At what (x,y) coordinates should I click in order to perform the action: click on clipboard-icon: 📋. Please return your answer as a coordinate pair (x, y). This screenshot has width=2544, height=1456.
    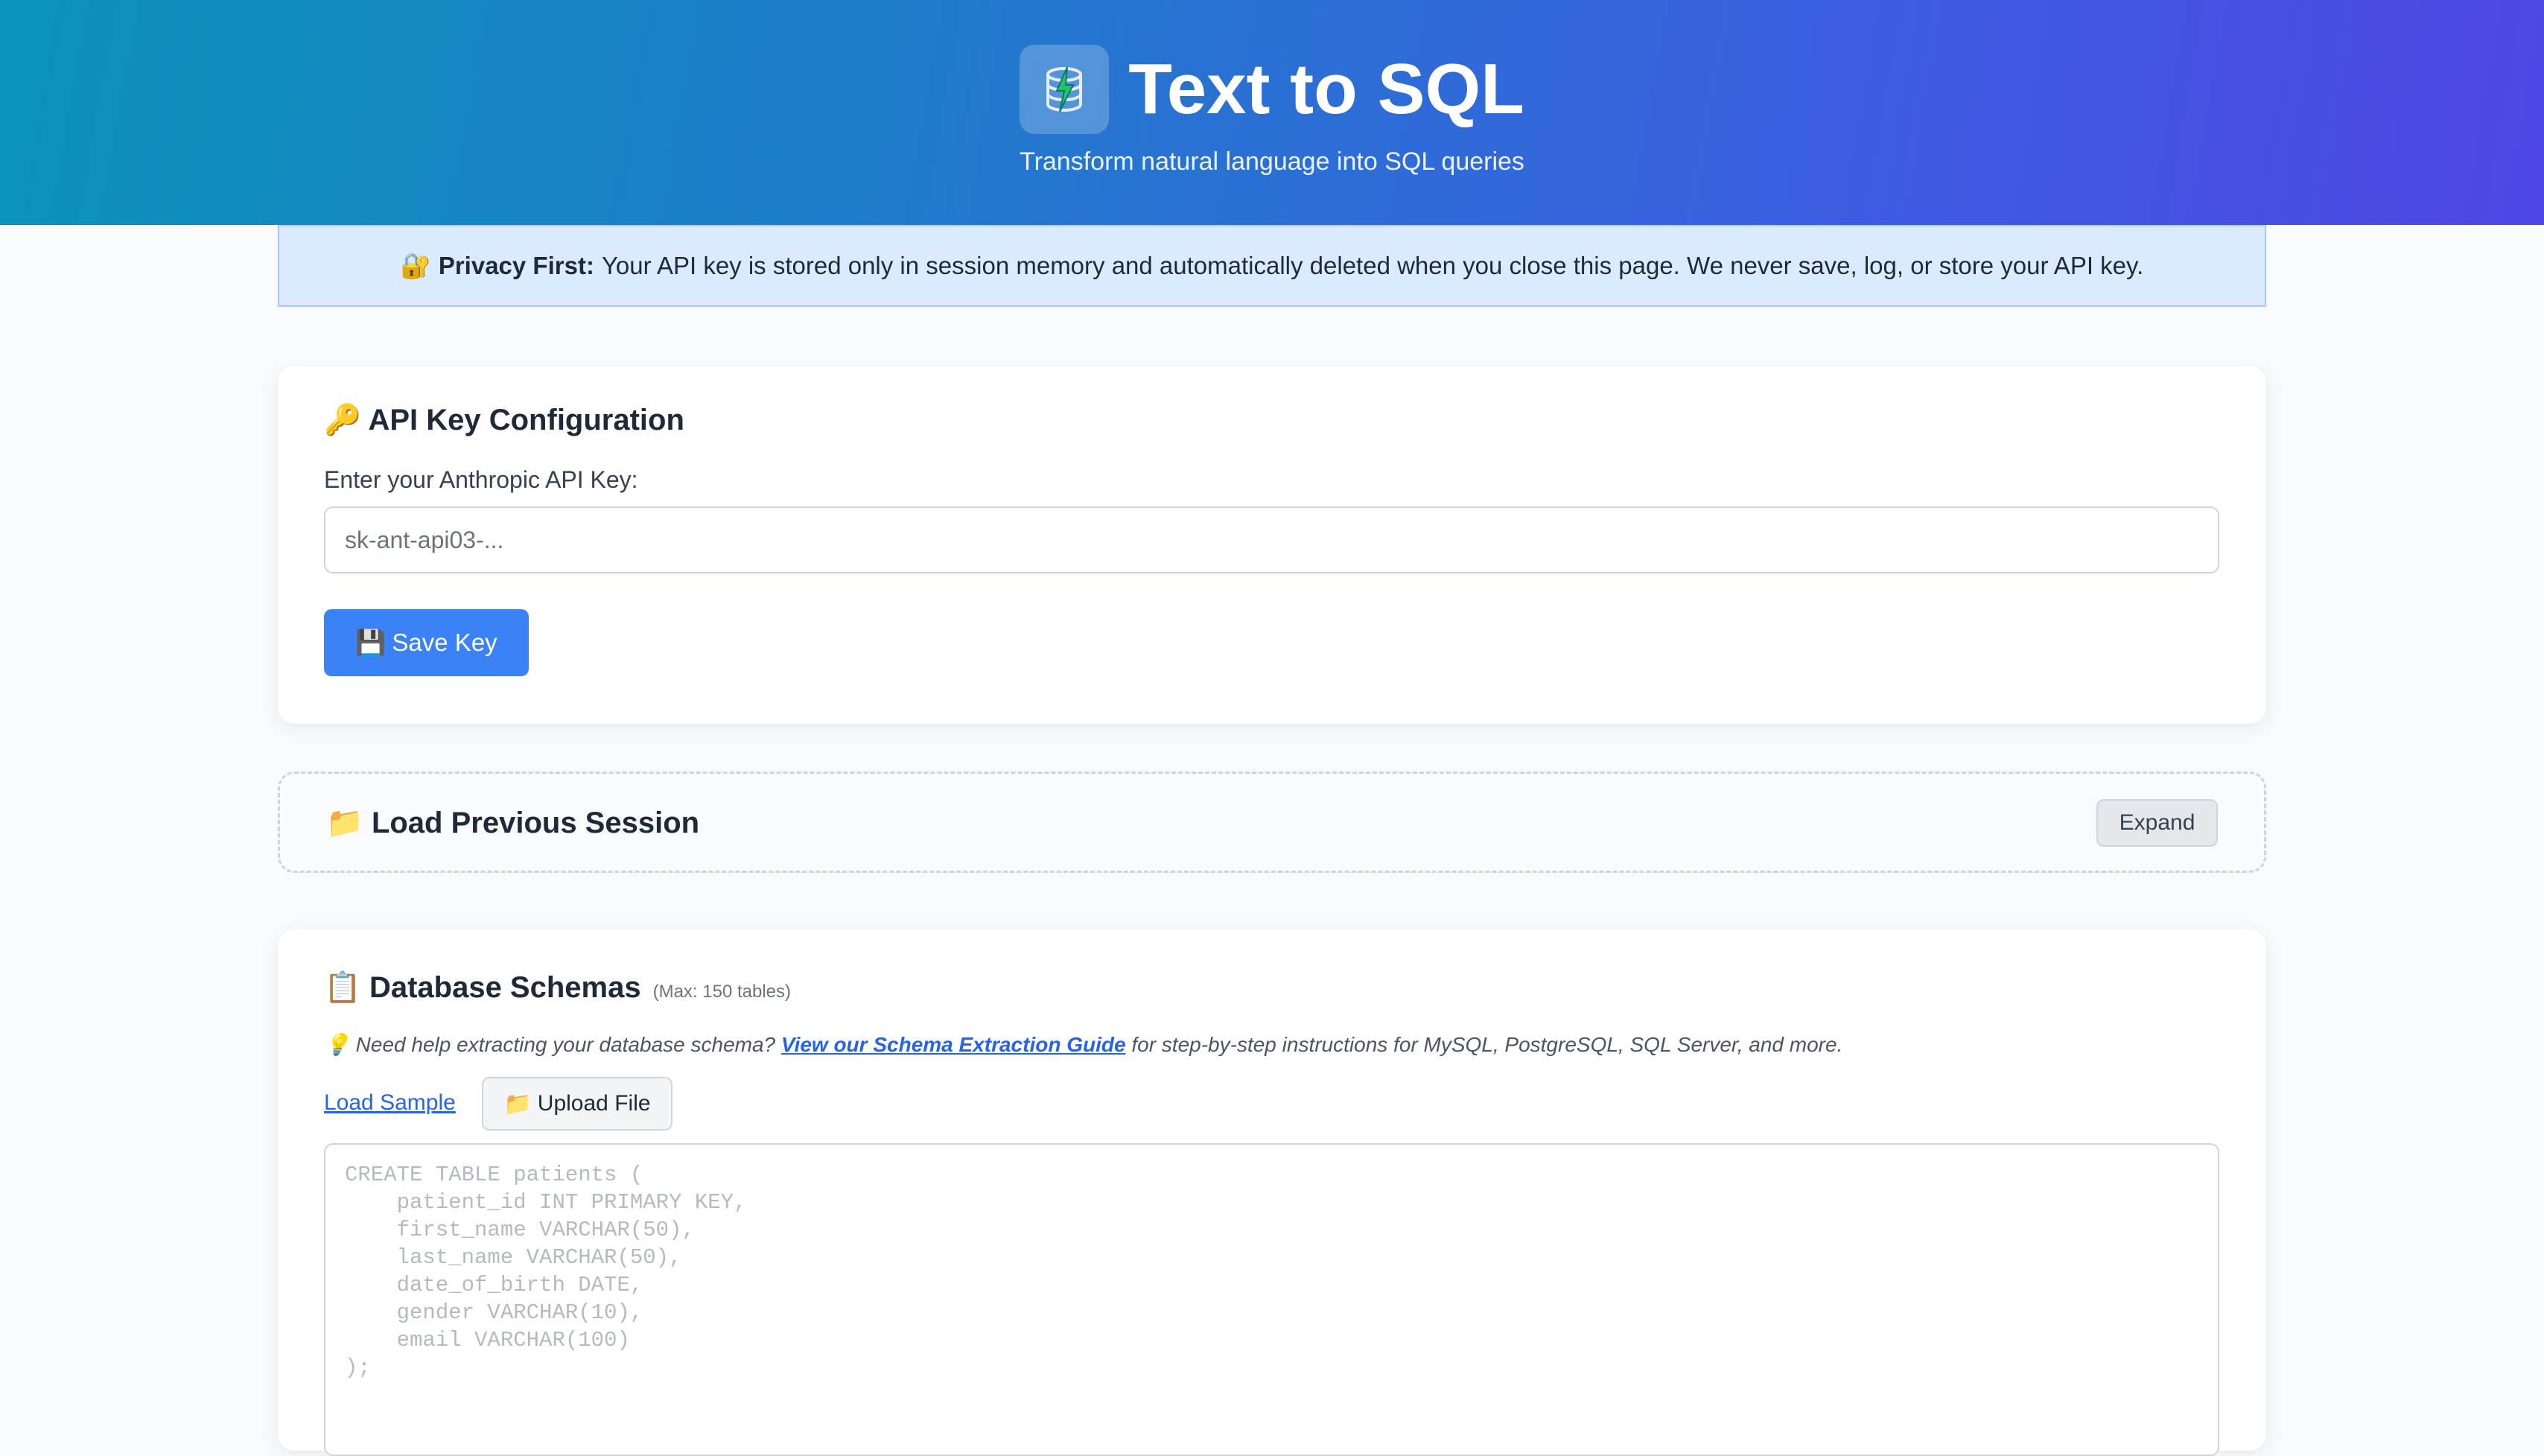
    Looking at the image, I should click on (343, 987).